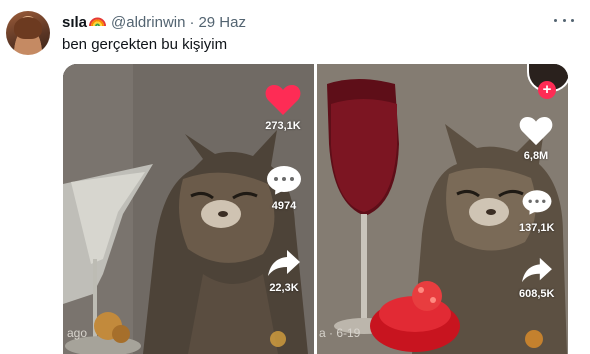  I want to click on avatar-hair, so click(28, 28).